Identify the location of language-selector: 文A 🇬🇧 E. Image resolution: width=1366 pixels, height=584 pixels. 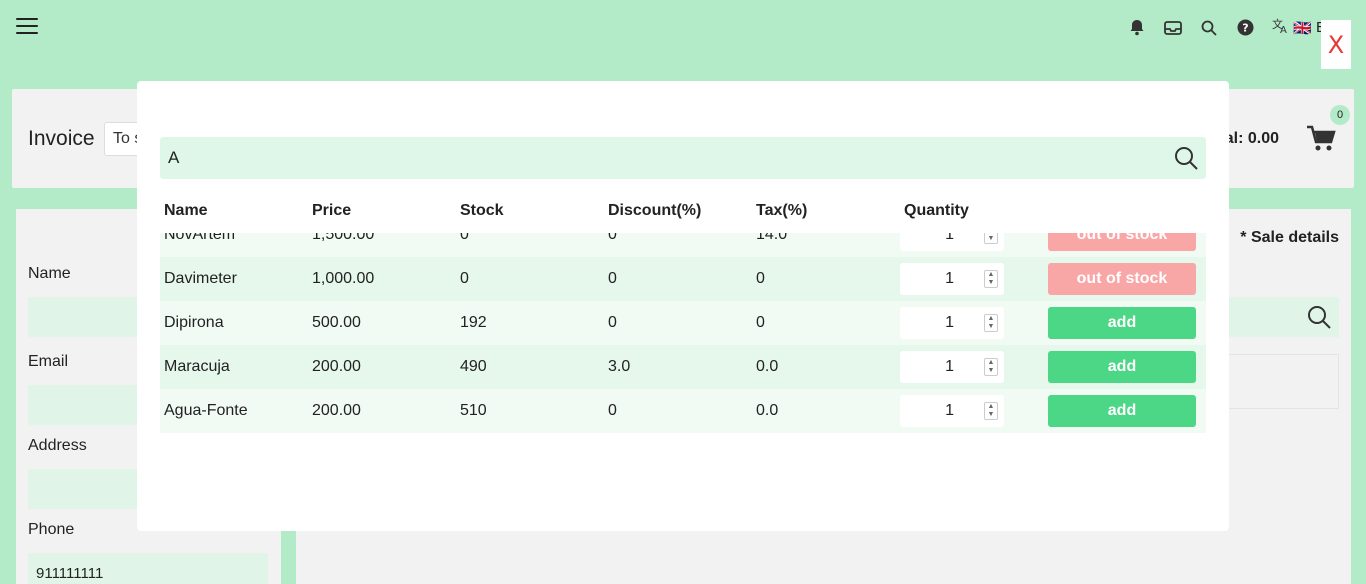
(1299, 27).